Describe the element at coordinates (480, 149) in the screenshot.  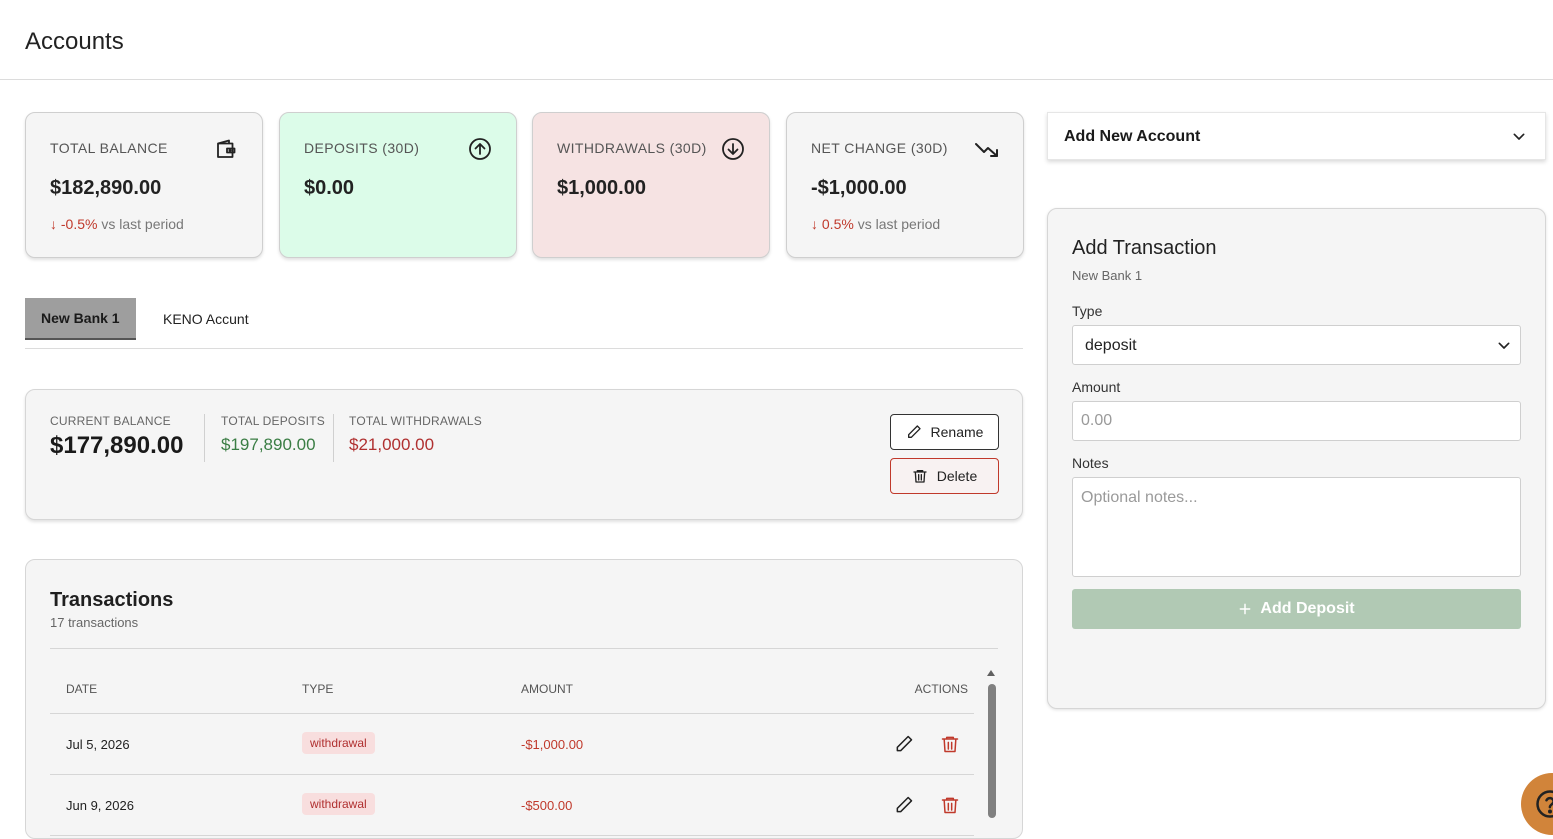
I see `arrow-up-circle-icon` at that location.